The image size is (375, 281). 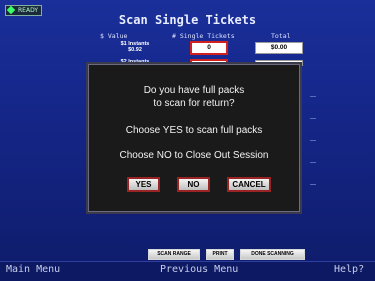 What do you see at coordinates (187, 20) in the screenshot?
I see `page-title: Scan Single Tickets` at bounding box center [187, 20].